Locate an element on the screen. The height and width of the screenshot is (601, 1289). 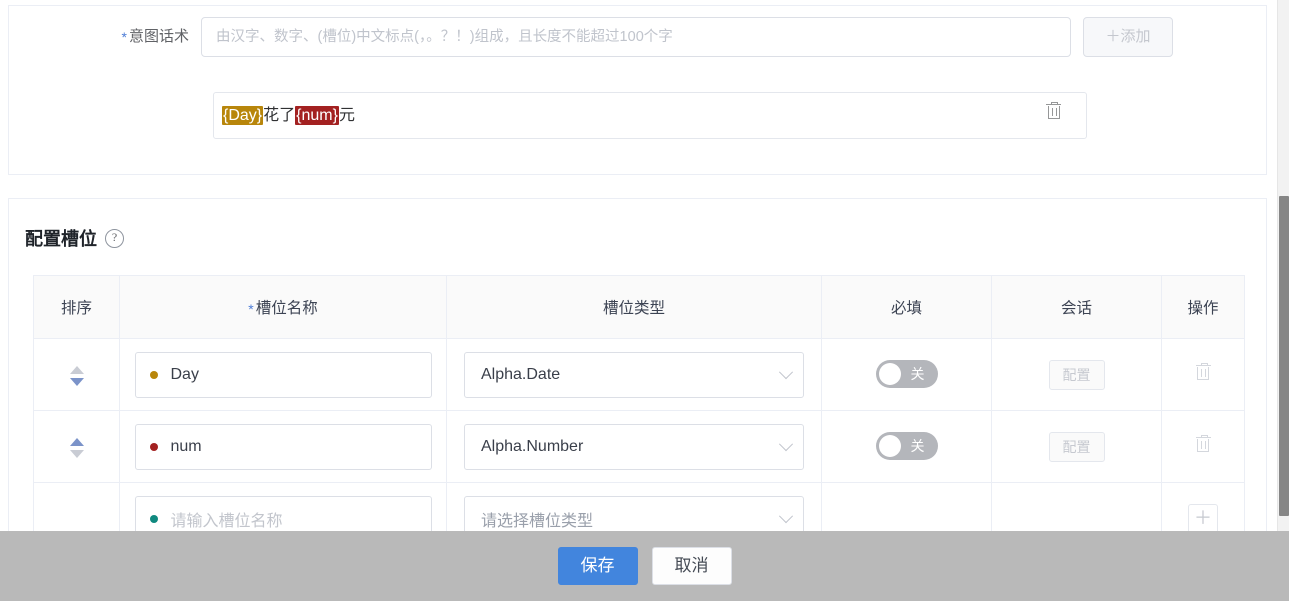
table-row: Day Alpha.Date 关 配置 is located at coordinates (639, 374).